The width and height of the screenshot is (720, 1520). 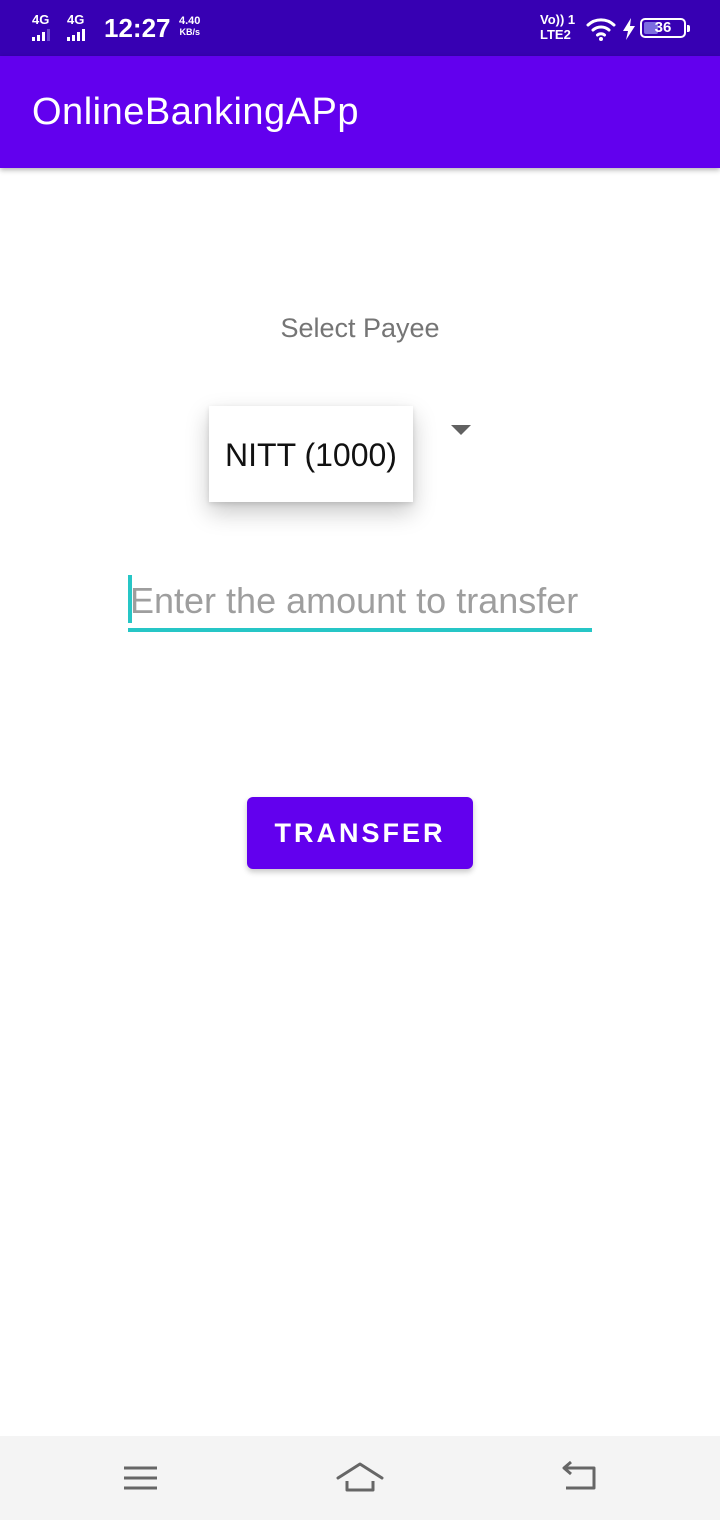 I want to click on payee-dropdown: NITT (1000), so click(x=311, y=454).